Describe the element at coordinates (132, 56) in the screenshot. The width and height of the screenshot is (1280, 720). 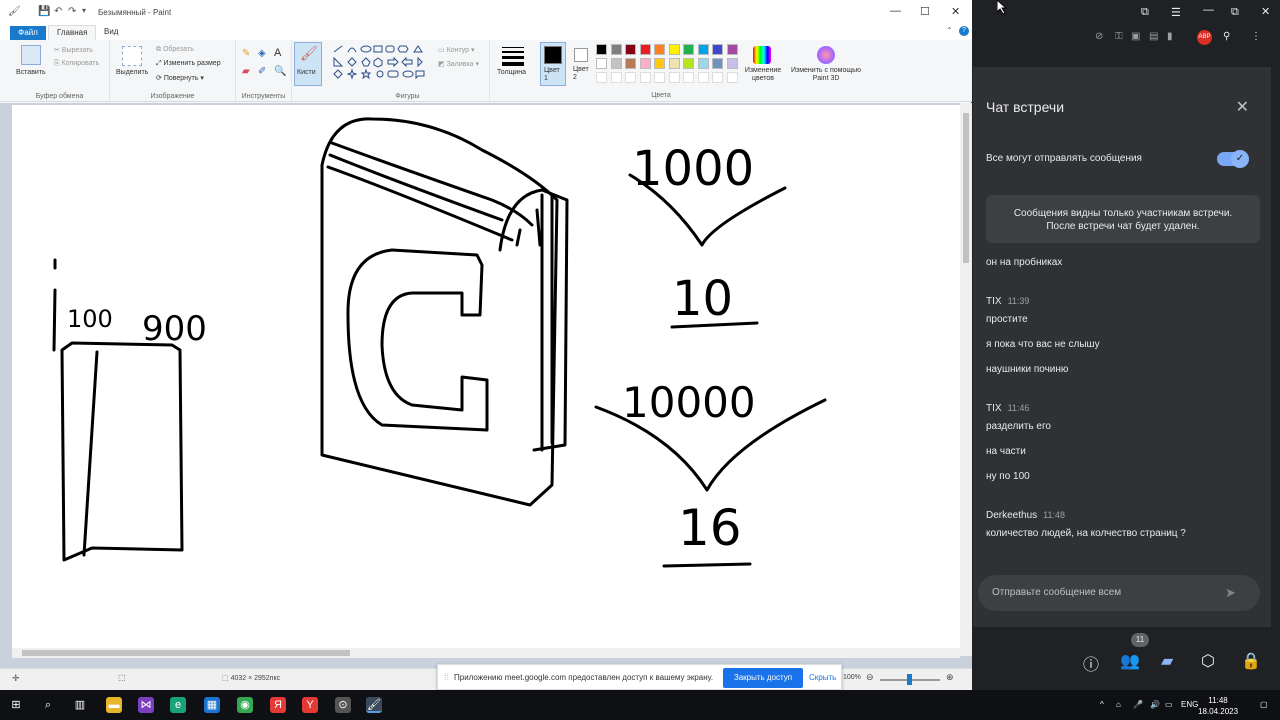
I see `select-icon` at that location.